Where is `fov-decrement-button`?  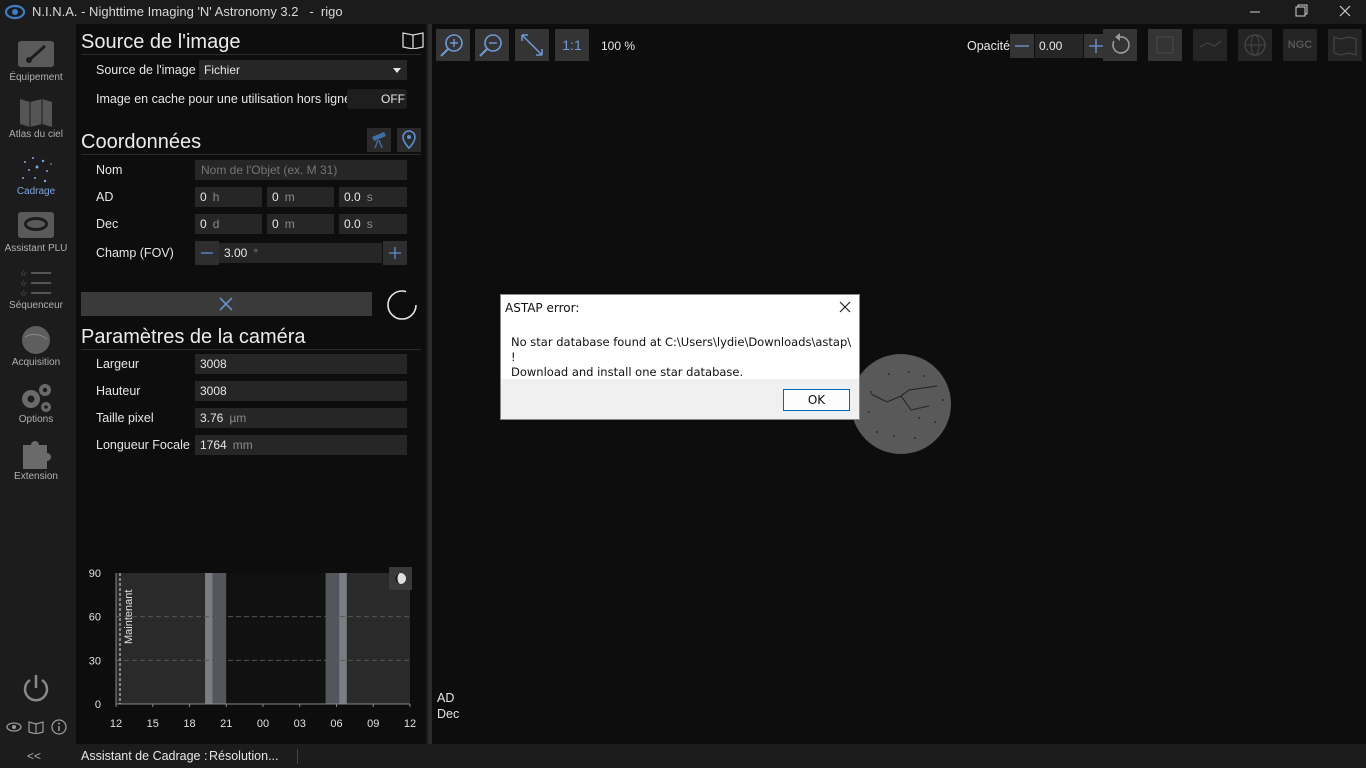
fov-decrement-button is located at coordinates (207, 253).